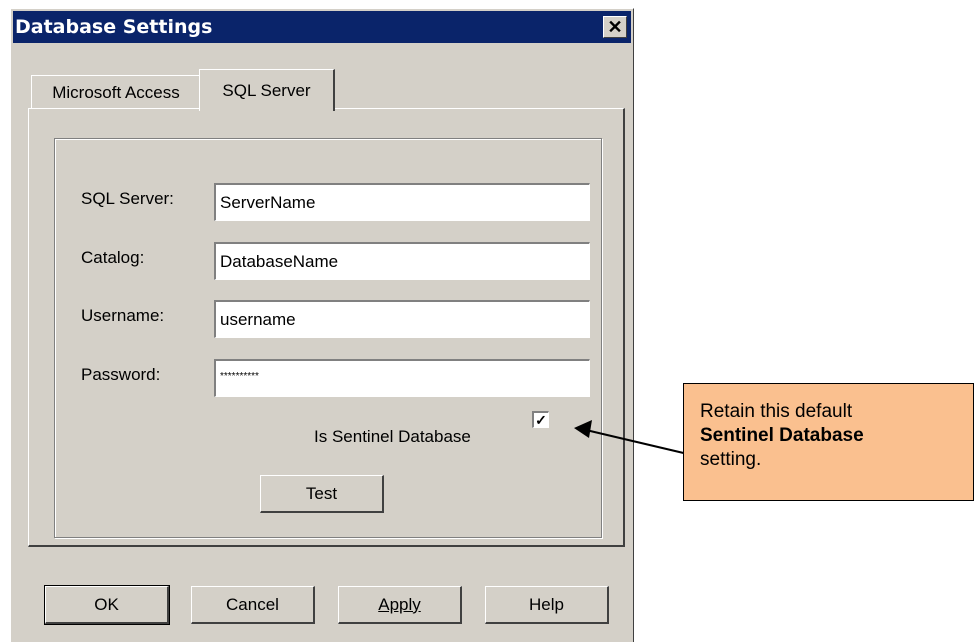  Describe the element at coordinates (731, 459) in the screenshot. I see `callout-text-end: setting.` at that location.